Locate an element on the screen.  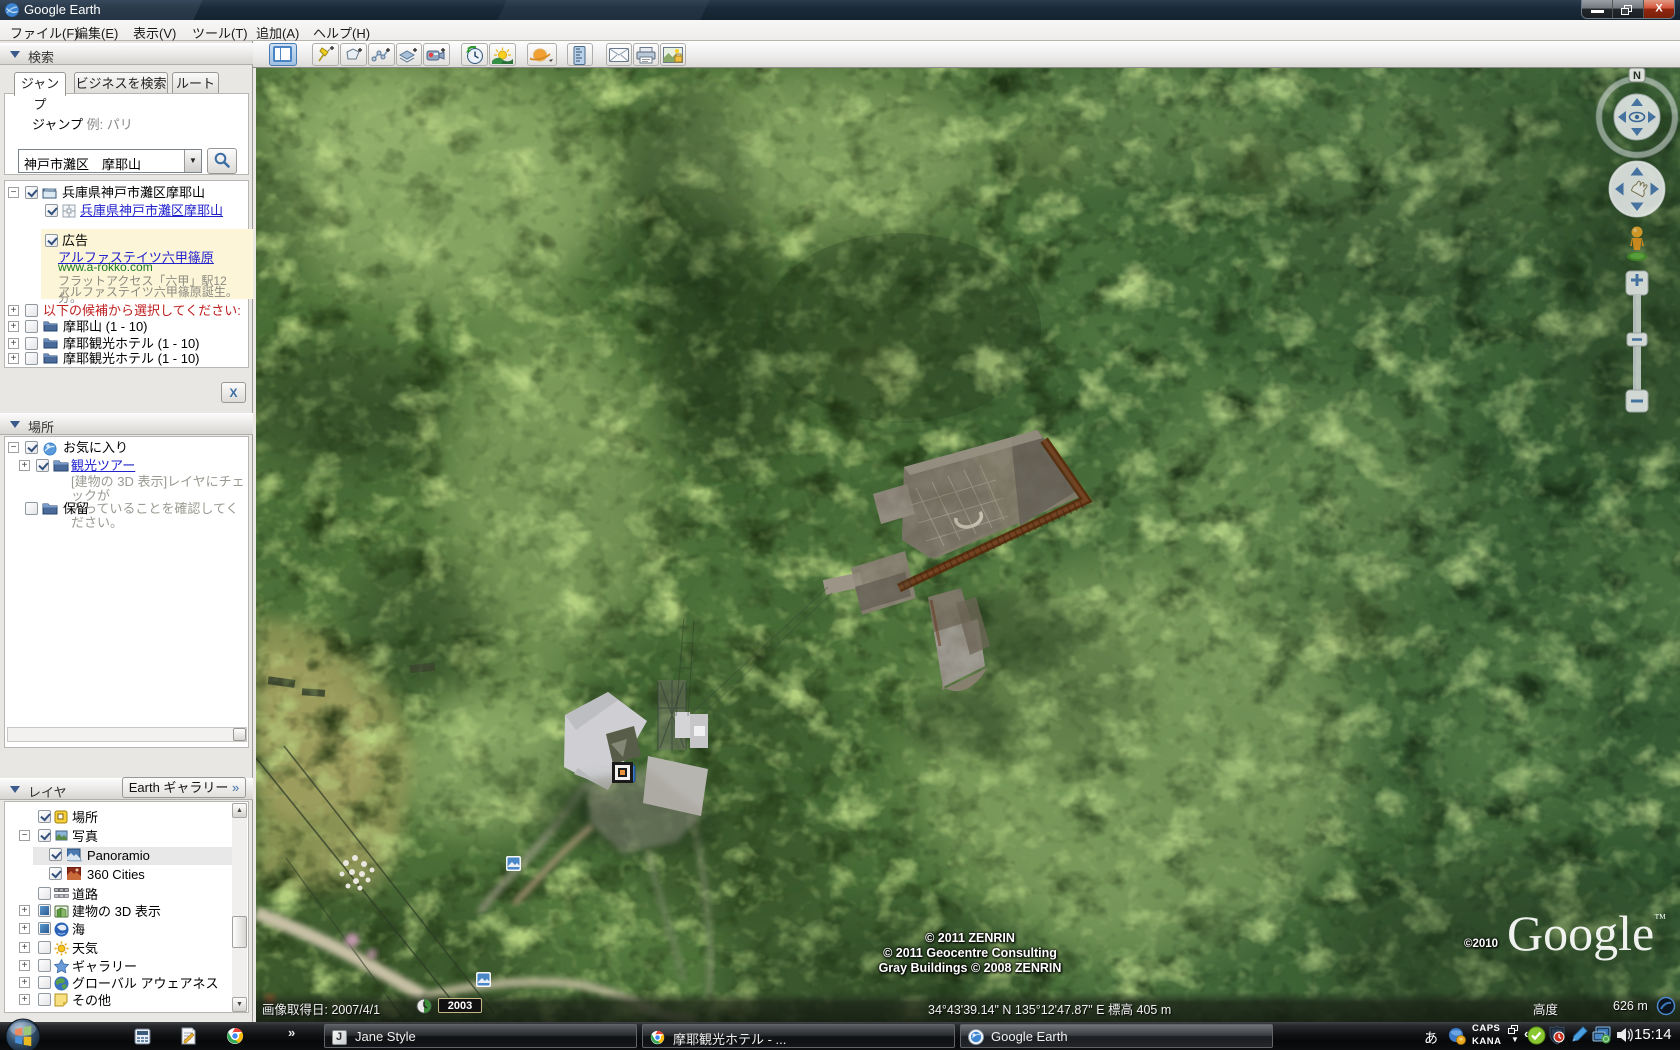
svg-text: N is located at coordinates (1637, 76).